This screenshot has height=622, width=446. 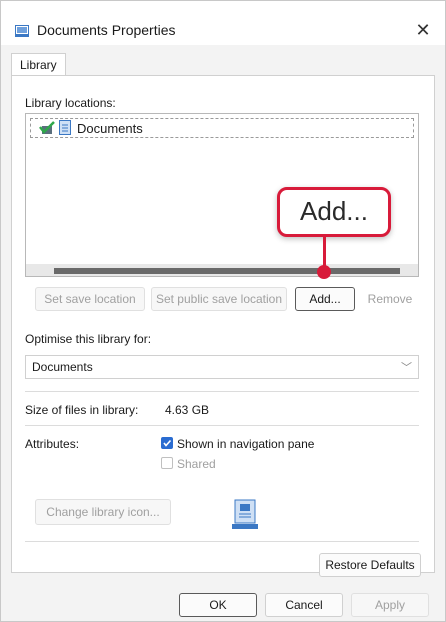 I want to click on size-value: 4.63 GB, so click(x=187, y=410).